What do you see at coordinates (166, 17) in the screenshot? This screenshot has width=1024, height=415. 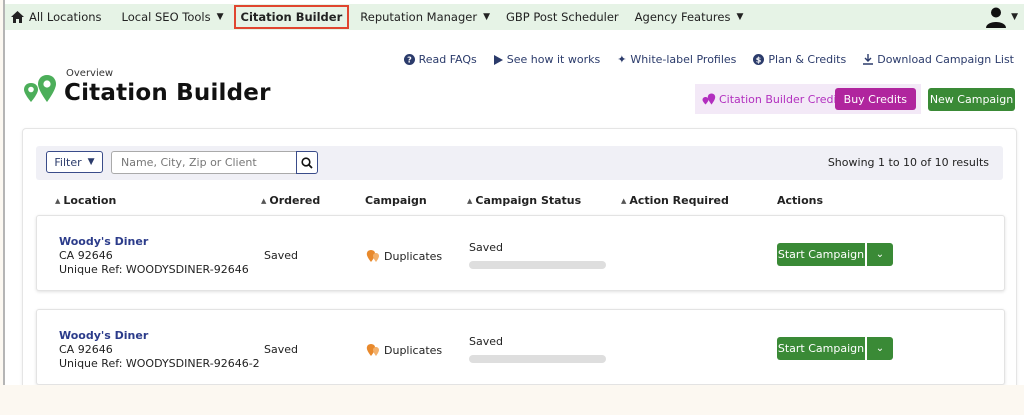 I see `nav-local-seo-tools-label: Local SEO Tools` at bounding box center [166, 17].